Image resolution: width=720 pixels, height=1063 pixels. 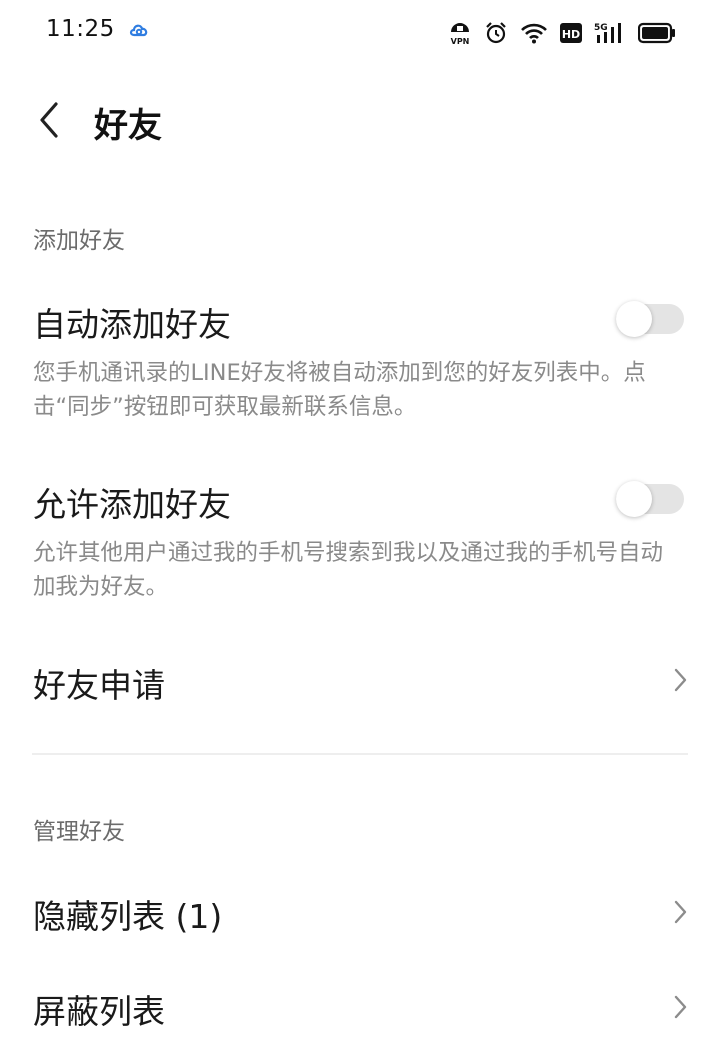 What do you see at coordinates (656, 33) in the screenshot?
I see `battery-icon` at bounding box center [656, 33].